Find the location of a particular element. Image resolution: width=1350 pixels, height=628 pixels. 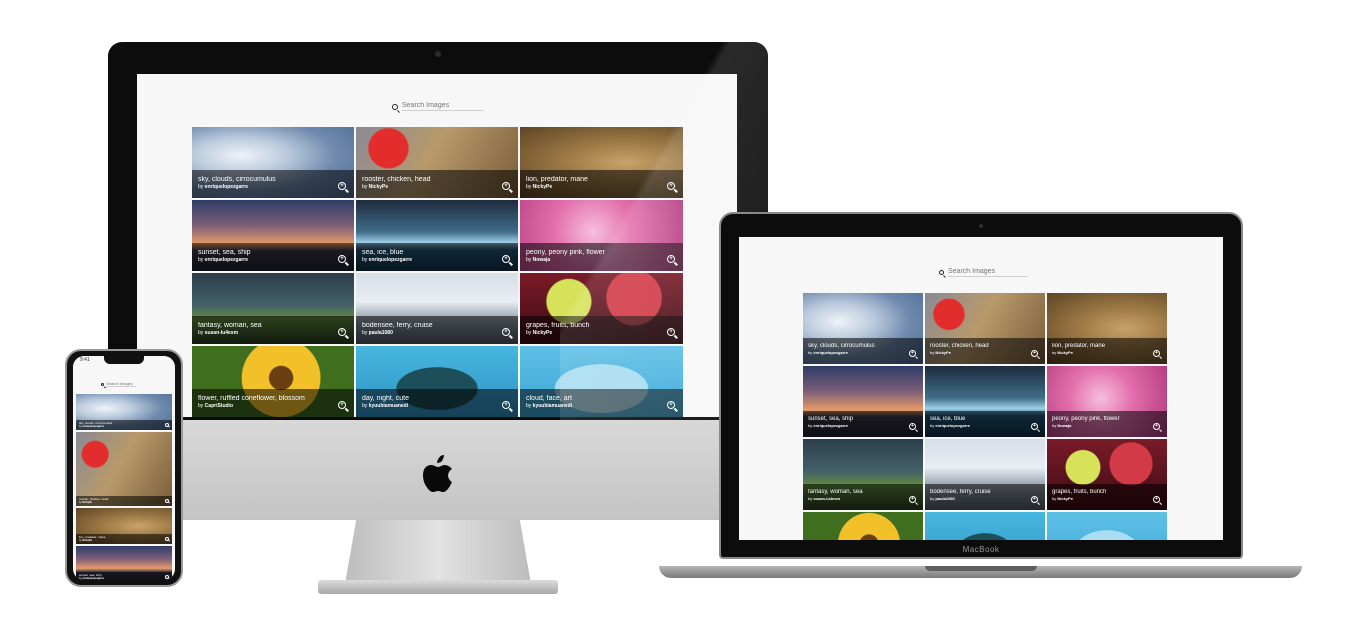

image-caption: rooster, chicken, head by NickyPe is located at coordinates (124, 501).